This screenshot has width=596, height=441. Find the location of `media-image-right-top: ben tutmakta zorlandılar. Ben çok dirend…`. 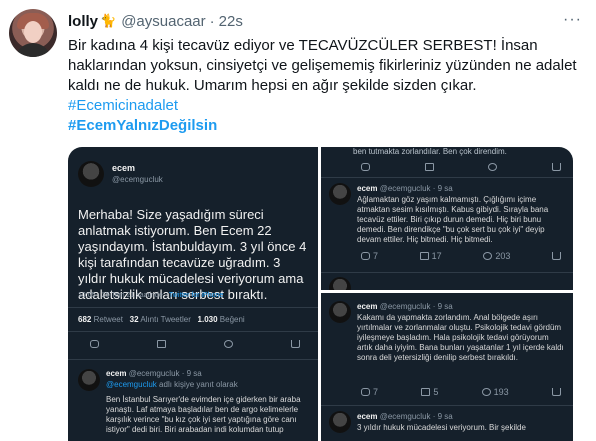

media-image-right-top: ben tutmakta zorlandılar. Ben çok dirend… is located at coordinates (447, 218).